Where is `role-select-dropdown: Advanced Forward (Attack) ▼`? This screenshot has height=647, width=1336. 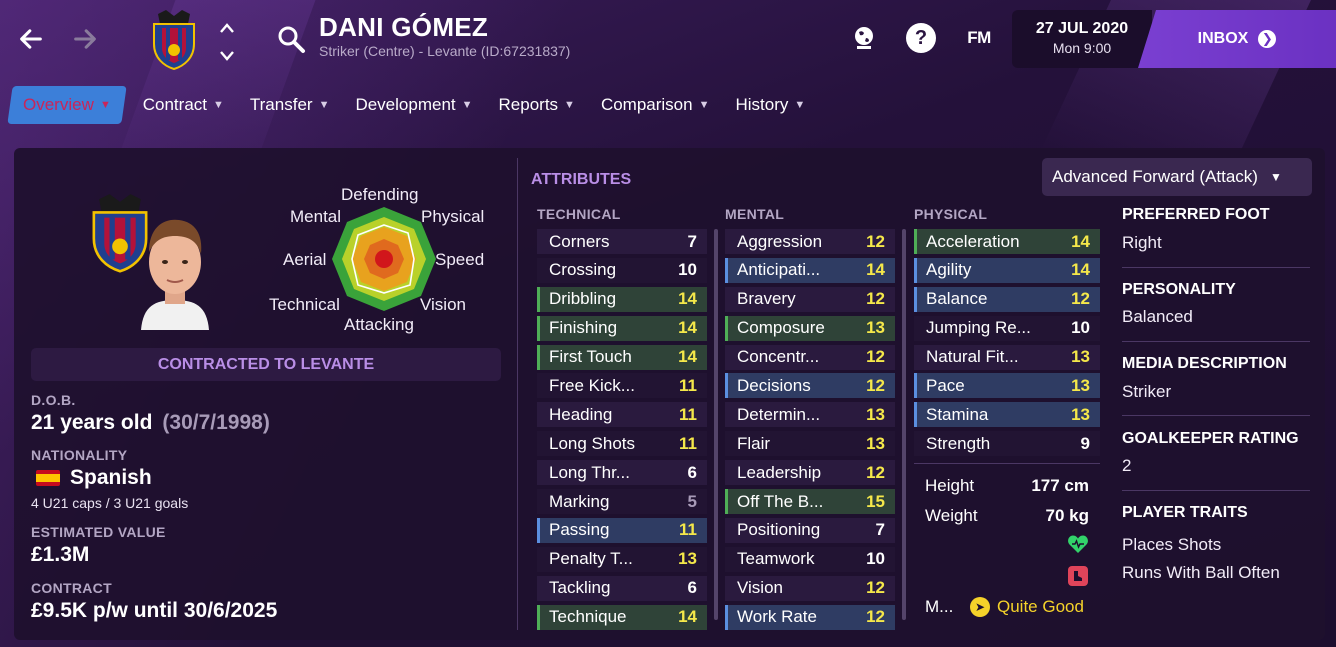
role-select-dropdown: Advanced Forward (Attack) ▼ is located at coordinates (1177, 177).